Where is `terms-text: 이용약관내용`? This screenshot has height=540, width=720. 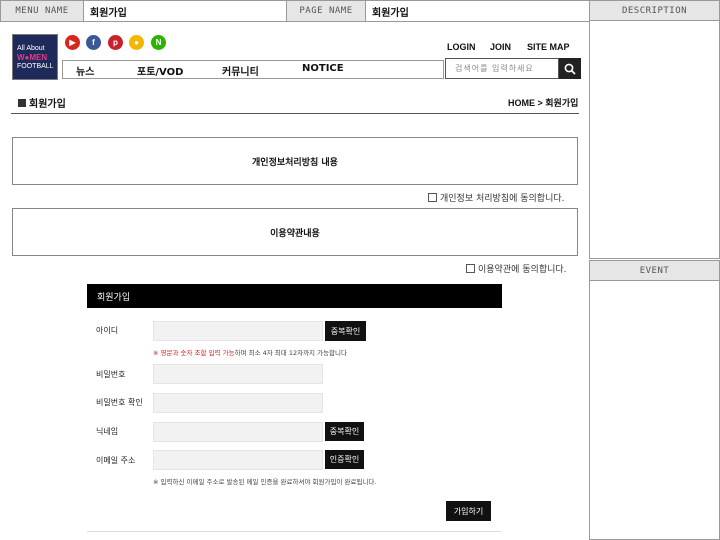 terms-text: 이용약관내용 is located at coordinates (295, 233).